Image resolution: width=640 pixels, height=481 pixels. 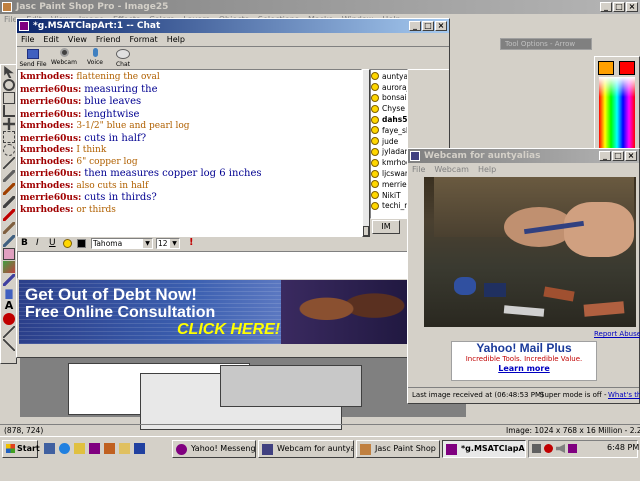 What do you see at coordinates (560, 448) in the screenshot?
I see `tray-volume-icon` at bounding box center [560, 448].